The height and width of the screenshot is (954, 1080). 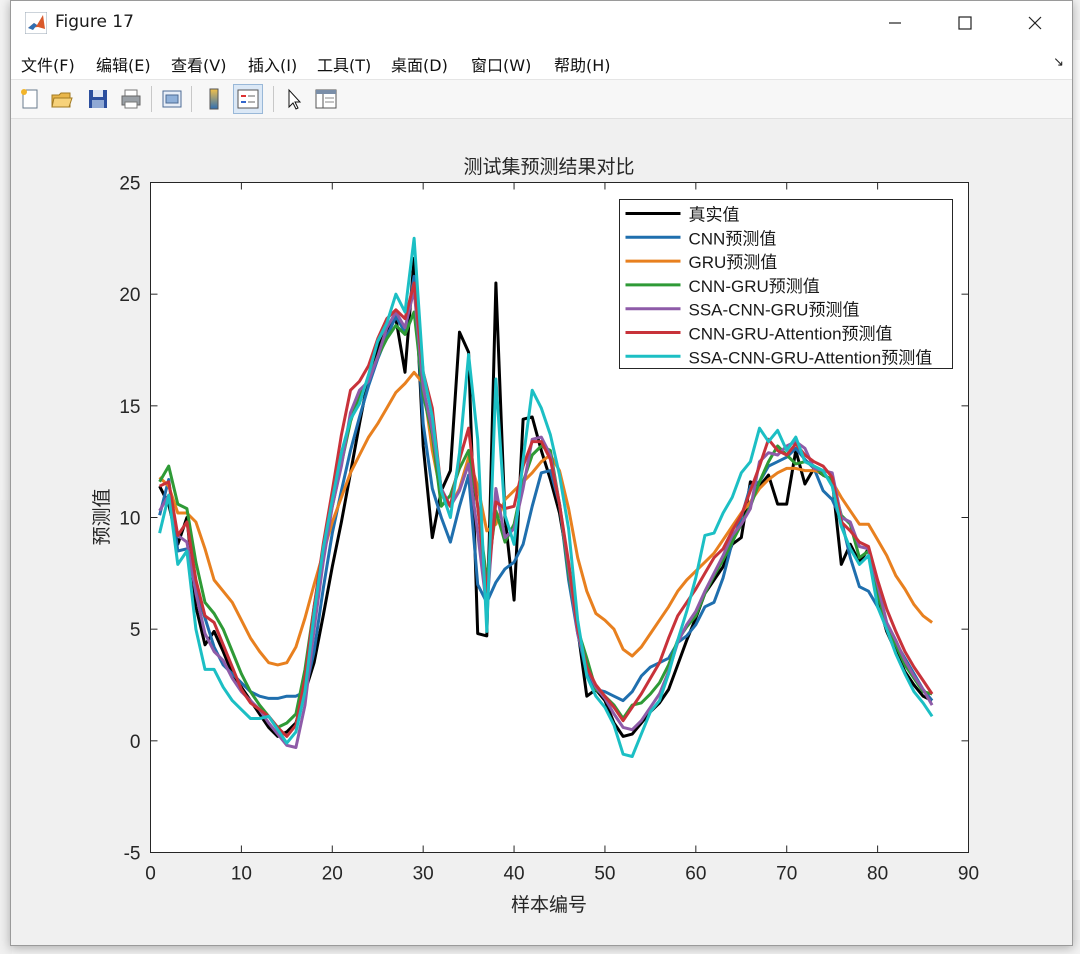 I want to click on title-bar: Figure 17, so click(x=541, y=23).